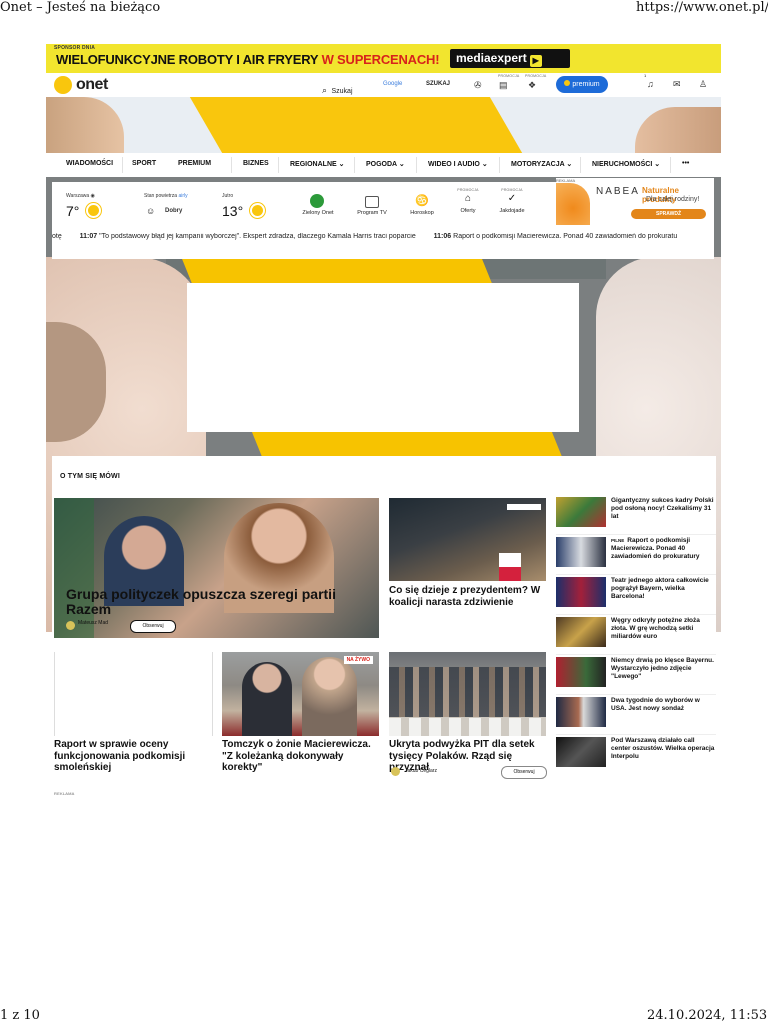  Describe the element at coordinates (242, 212) in the screenshot. I see `weather-tomorrow: 13°` at that location.